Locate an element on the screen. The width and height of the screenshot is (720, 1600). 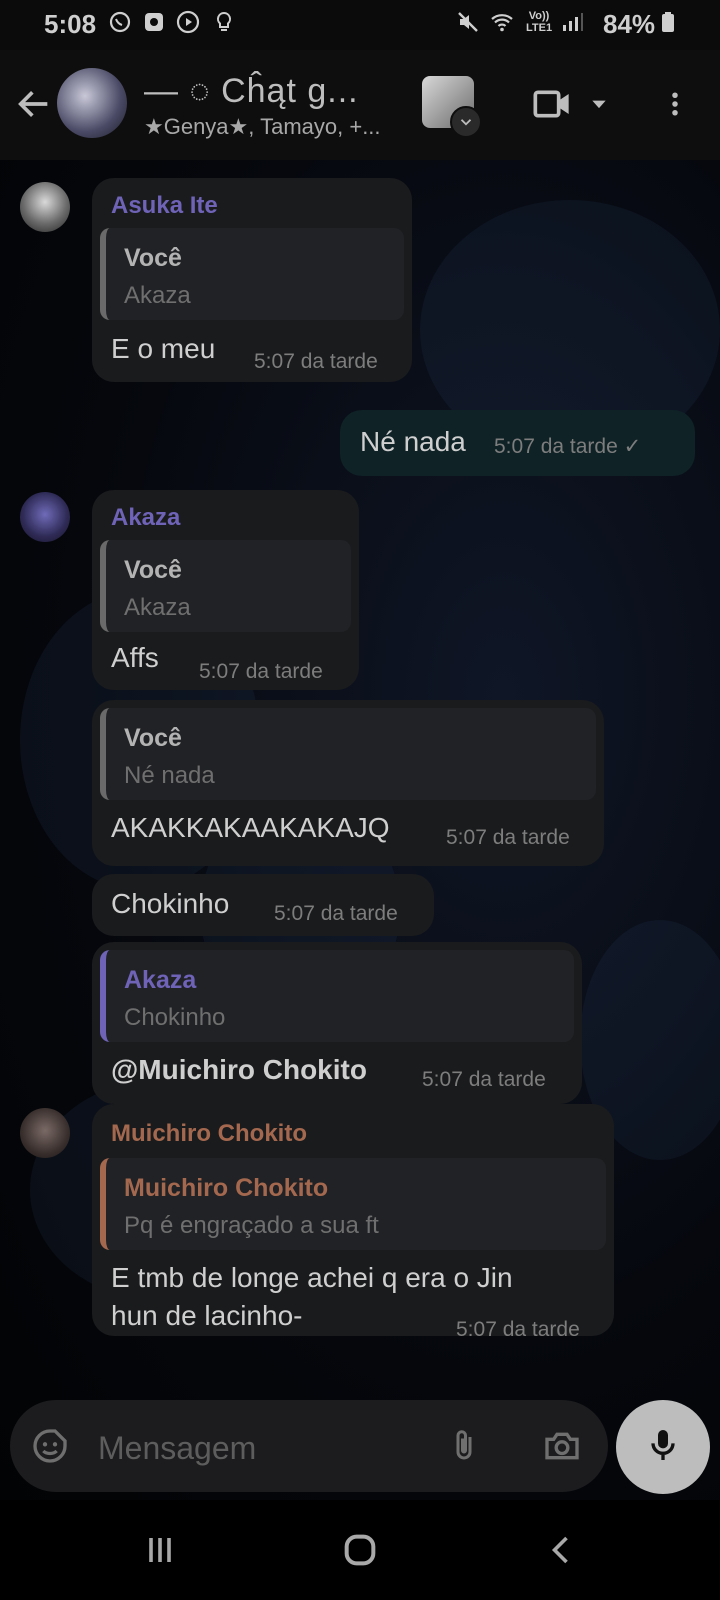
message-input-placeholder: Mensagem is located at coordinates (177, 1448).